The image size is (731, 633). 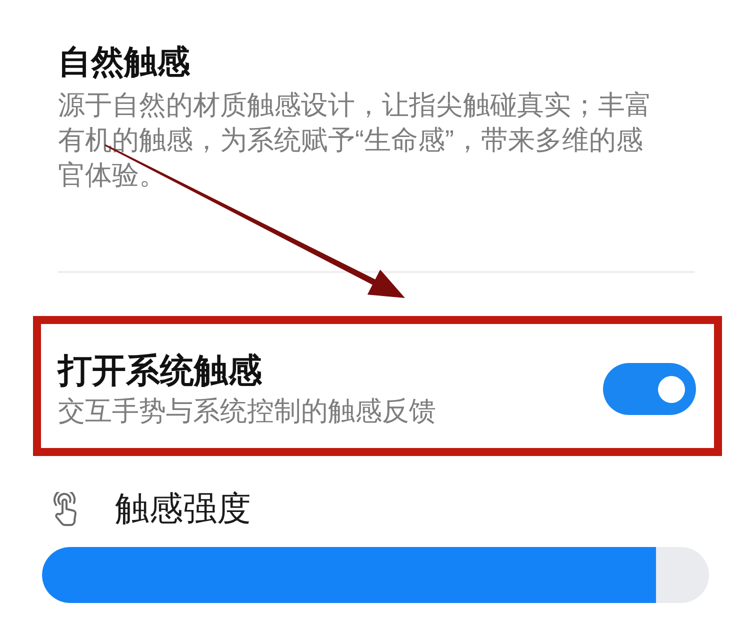 I want to click on section-title: 自然触感, so click(x=124, y=62).